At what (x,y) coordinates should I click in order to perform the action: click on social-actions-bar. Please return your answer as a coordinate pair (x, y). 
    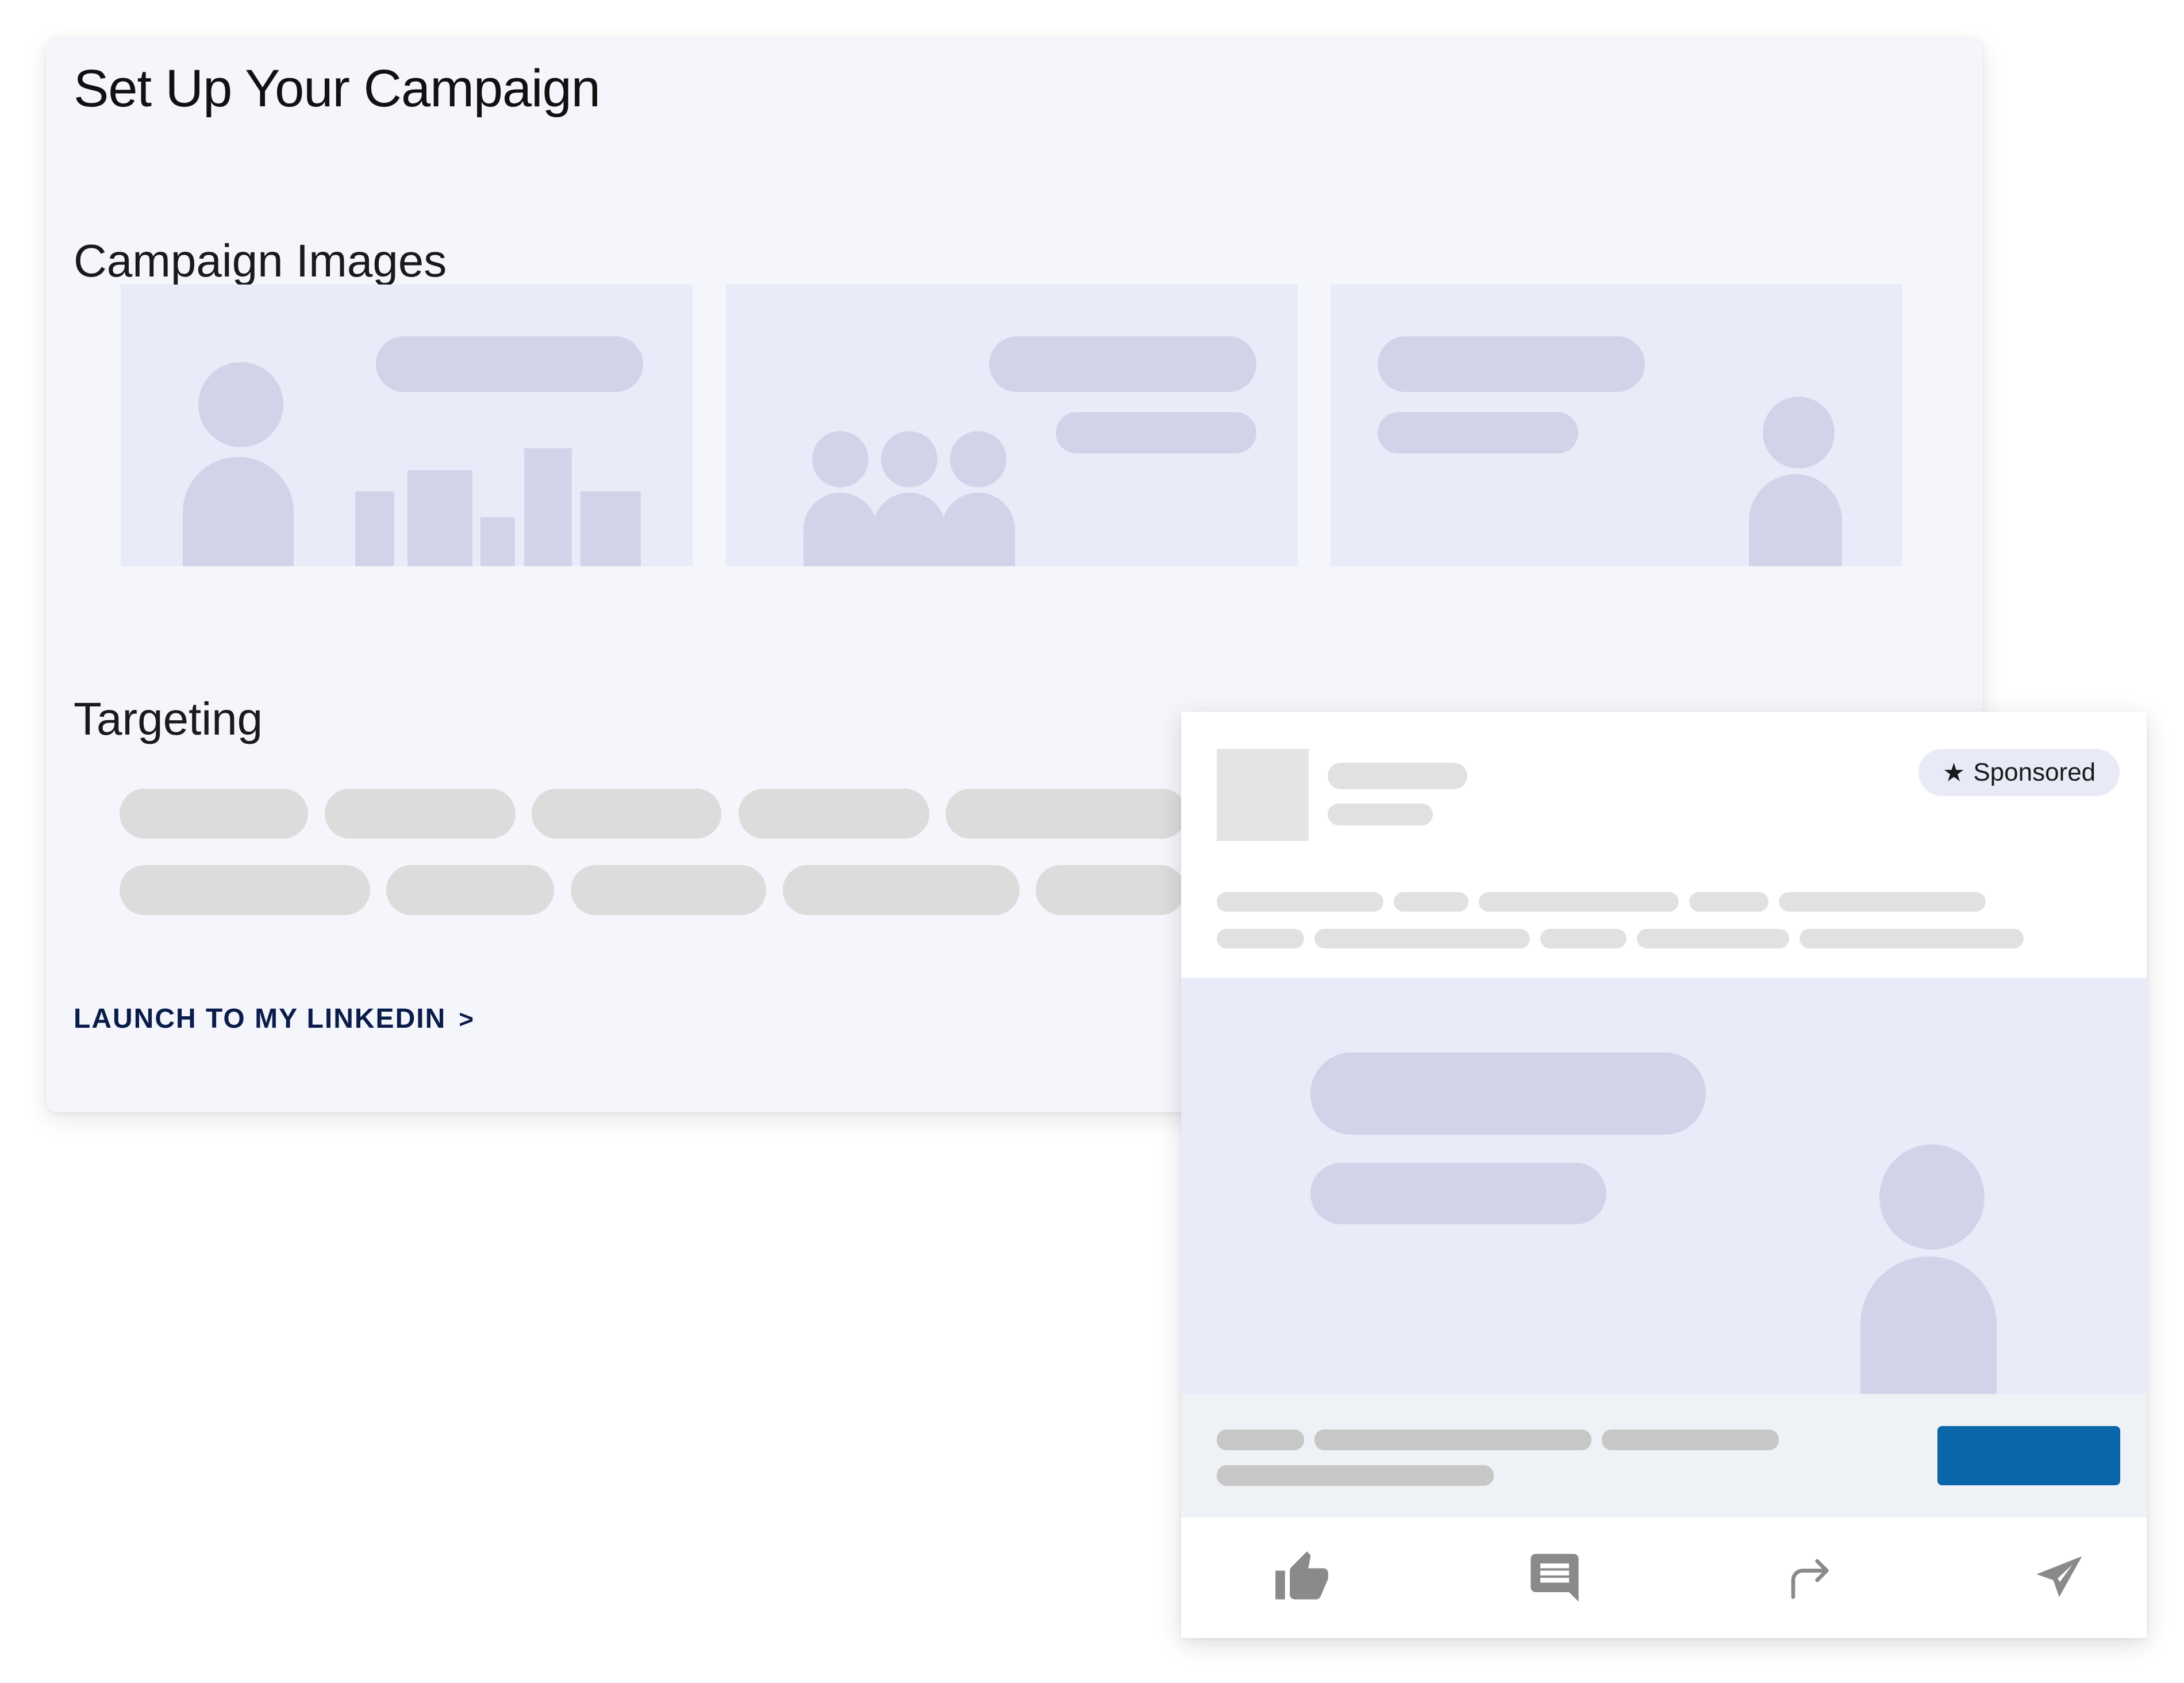
    Looking at the image, I should click on (1664, 1577).